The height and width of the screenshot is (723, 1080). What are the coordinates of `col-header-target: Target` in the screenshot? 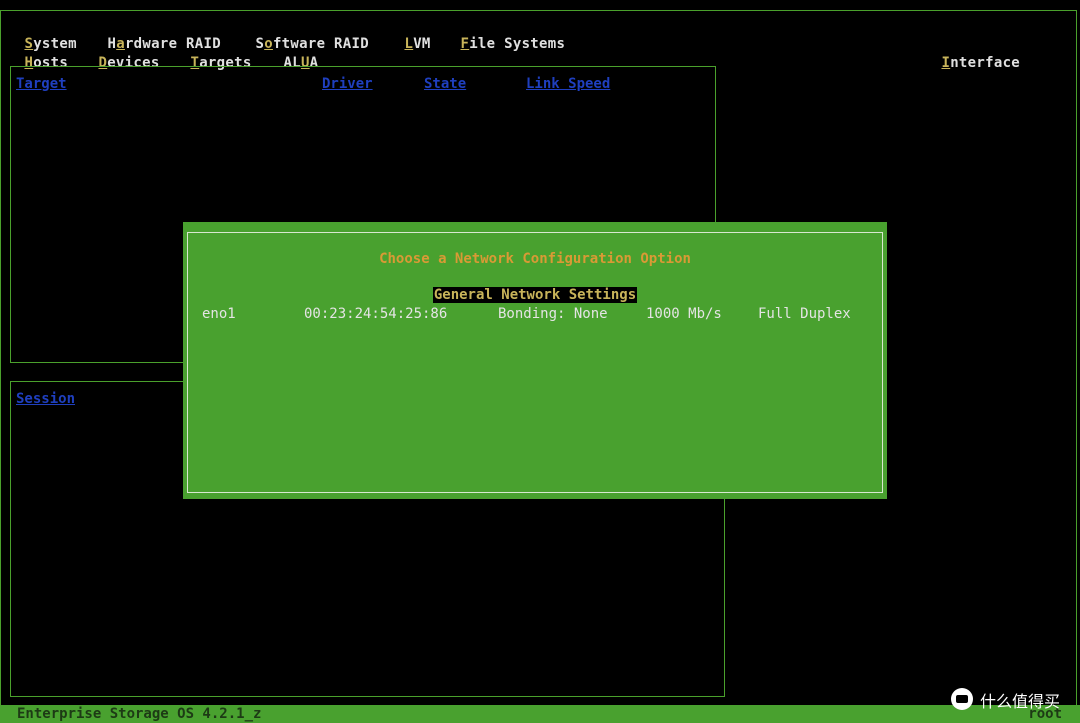 It's located at (41, 84).